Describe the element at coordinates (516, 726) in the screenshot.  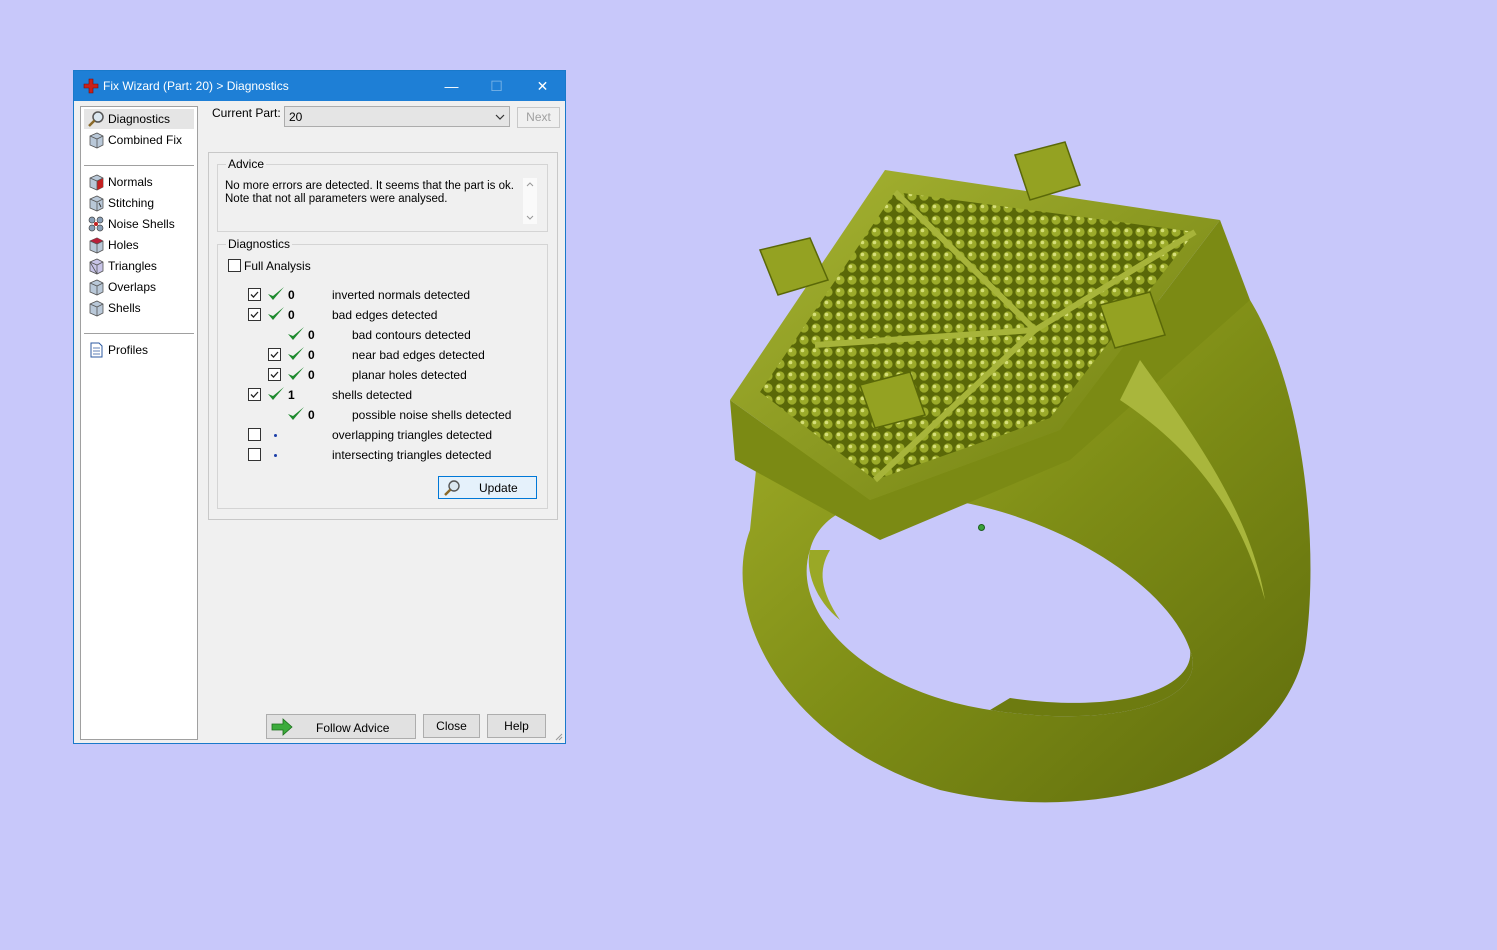
I see `help-button: Help` at that location.